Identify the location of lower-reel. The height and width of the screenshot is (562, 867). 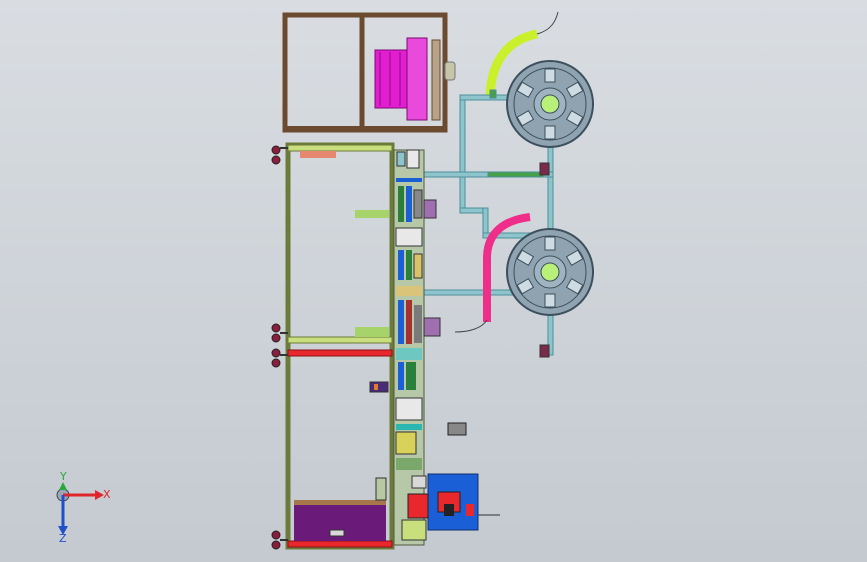
(550, 272).